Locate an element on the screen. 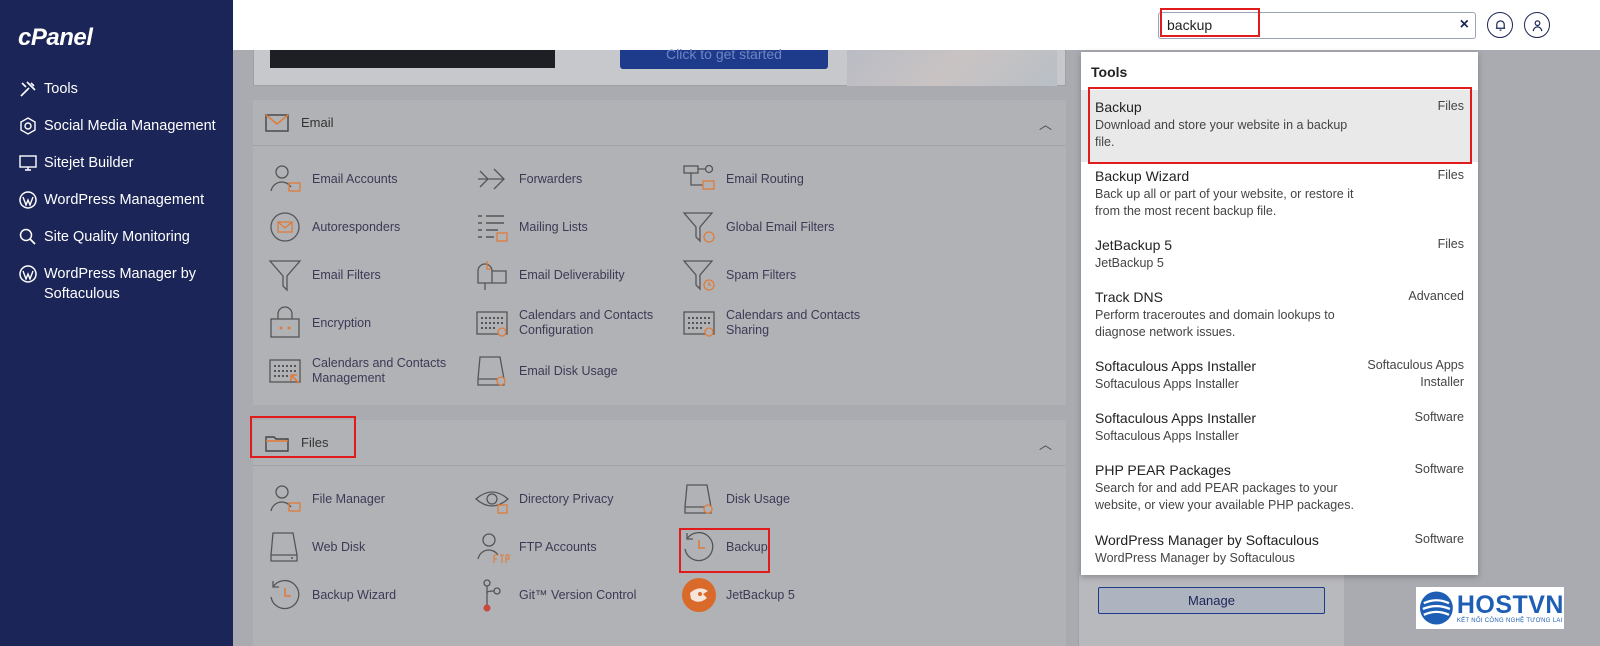  sidebar-item-wordpress-manager: WordPress Manager by Softaculous is located at coordinates (116, 284).